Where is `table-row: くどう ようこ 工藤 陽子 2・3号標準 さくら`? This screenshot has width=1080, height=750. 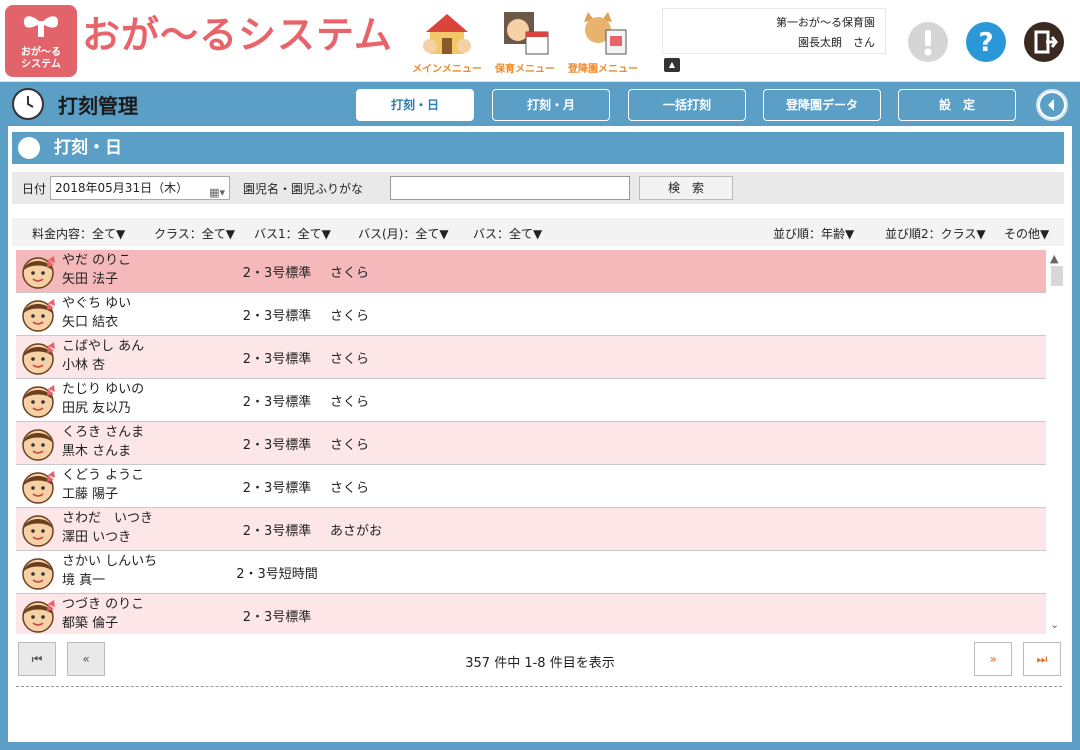
table-row: くどう ようこ 工藤 陽子 2・3号標準 さくら is located at coordinates (531, 486).